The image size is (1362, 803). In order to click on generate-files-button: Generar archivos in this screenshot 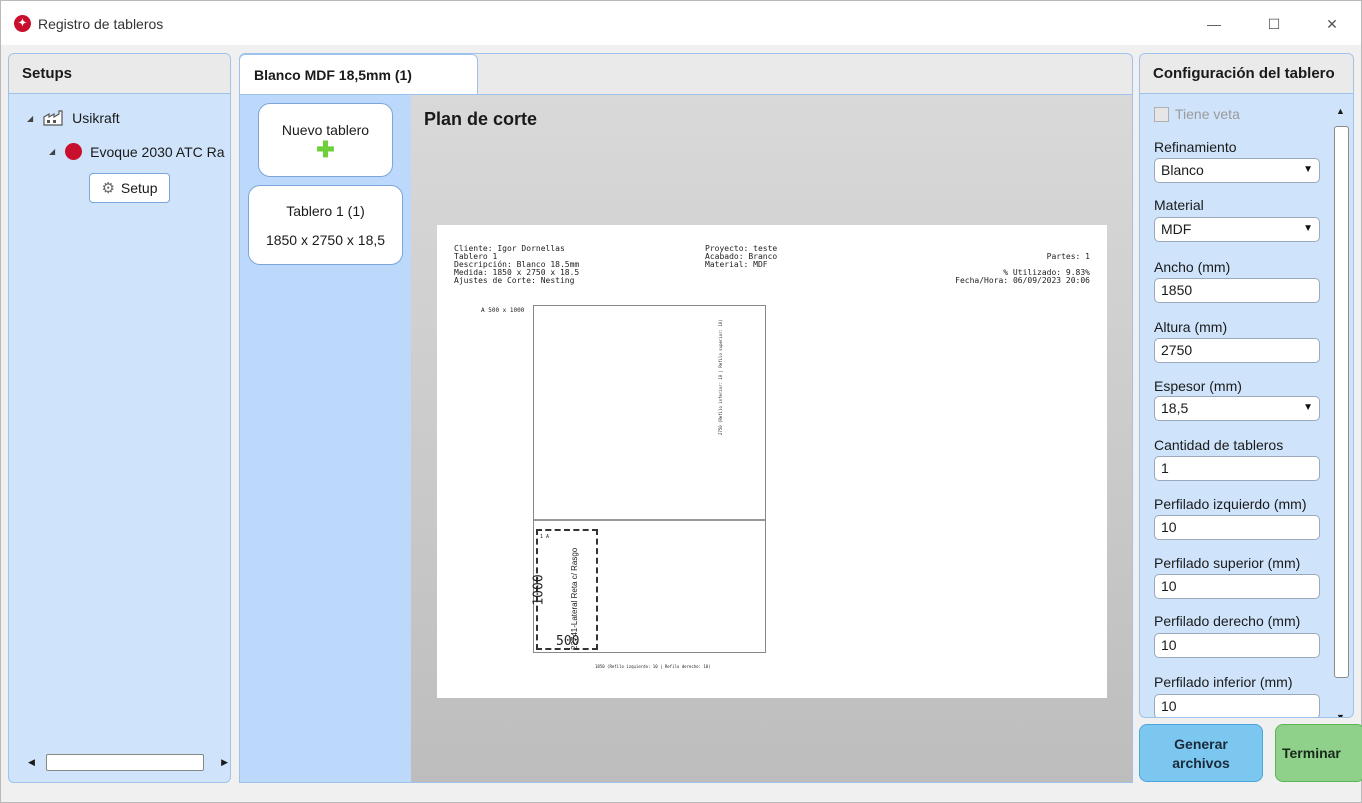, I will do `click(1201, 753)`.